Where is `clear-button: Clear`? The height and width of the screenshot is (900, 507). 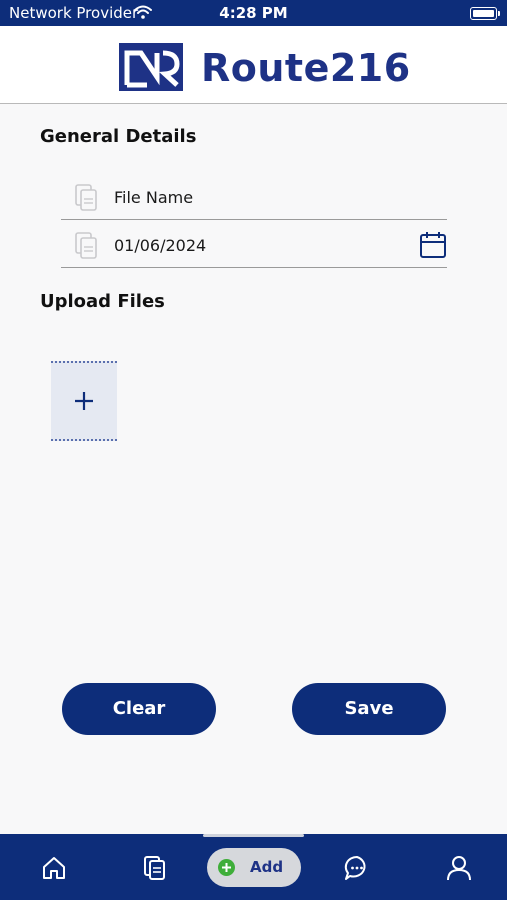
clear-button: Clear is located at coordinates (139, 709).